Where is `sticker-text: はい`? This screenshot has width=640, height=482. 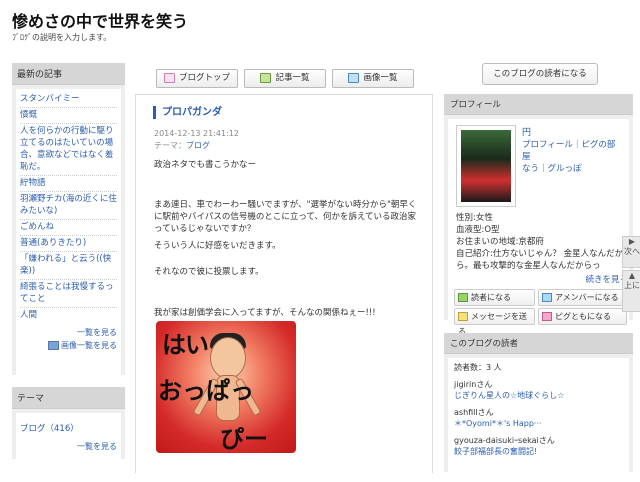 sticker-text: はい is located at coordinates (185, 345).